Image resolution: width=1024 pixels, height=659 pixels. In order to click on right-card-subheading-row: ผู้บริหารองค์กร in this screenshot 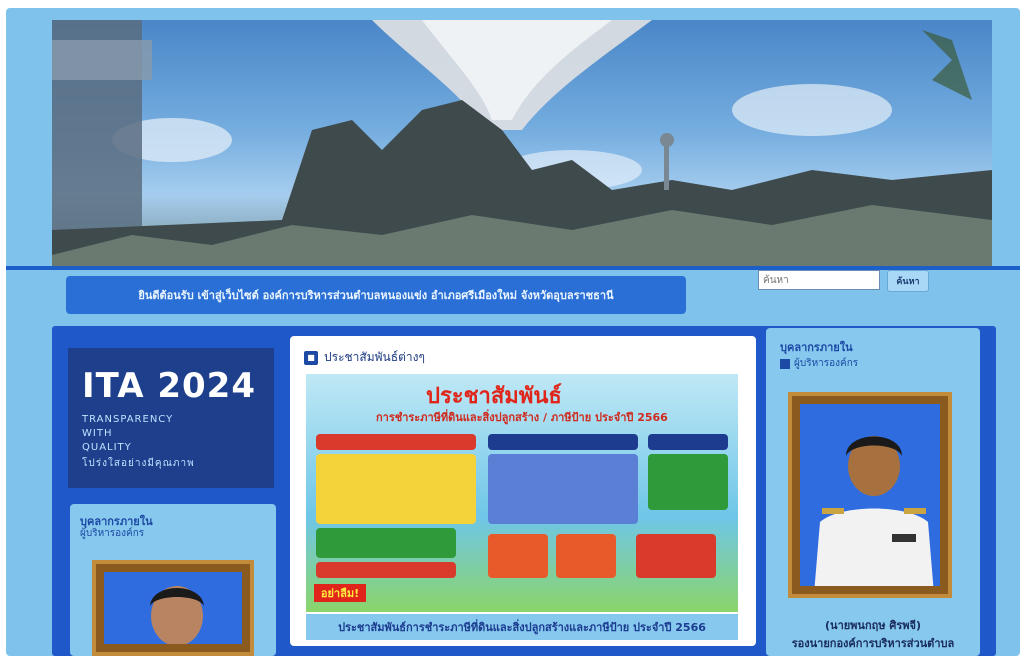, I will do `click(819, 363)`.